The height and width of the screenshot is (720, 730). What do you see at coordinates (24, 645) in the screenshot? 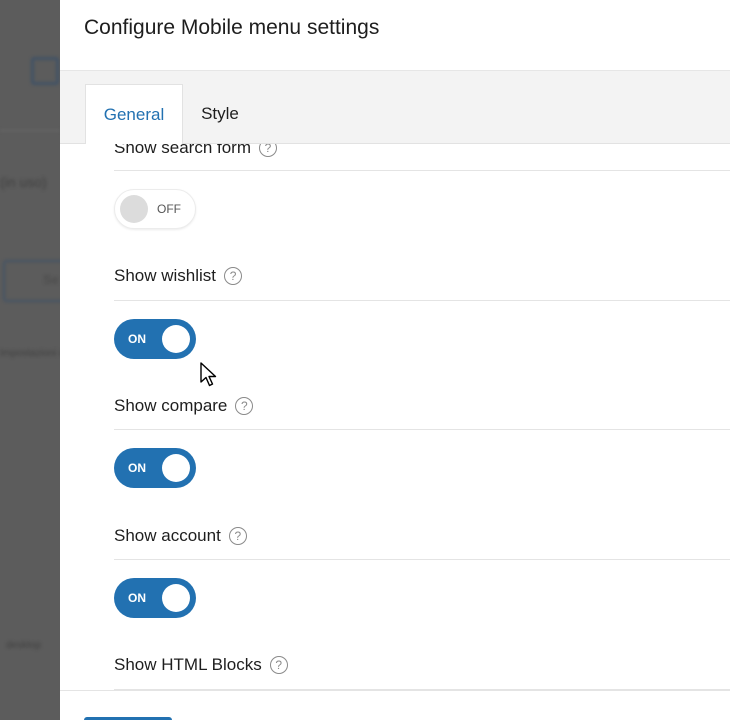
I see `backdrop-text-desktop: desktop` at bounding box center [24, 645].